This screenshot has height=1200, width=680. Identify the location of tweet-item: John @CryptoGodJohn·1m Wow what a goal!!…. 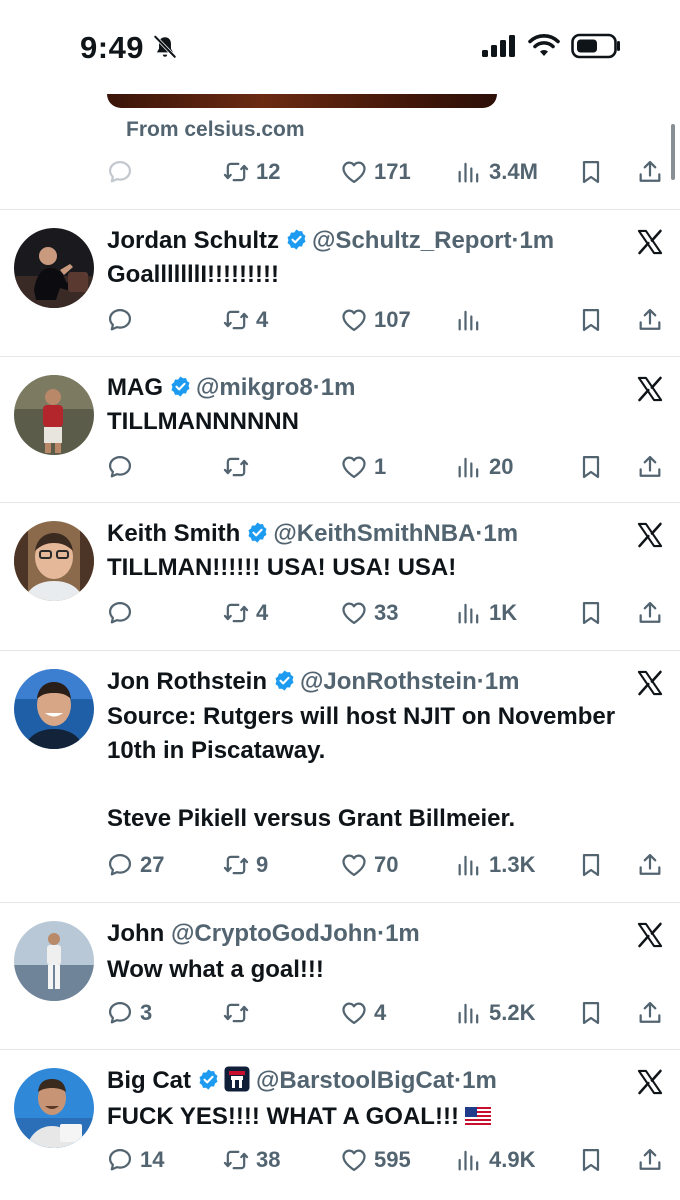
(340, 976).